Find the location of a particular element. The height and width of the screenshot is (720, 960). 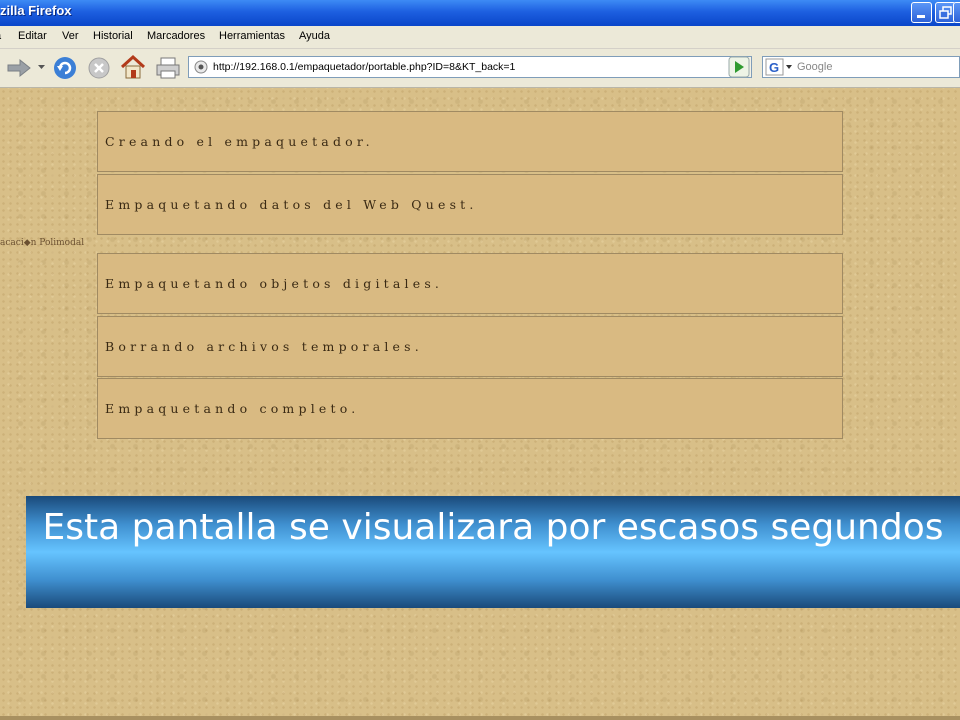

go-button-icon is located at coordinates (739, 67).